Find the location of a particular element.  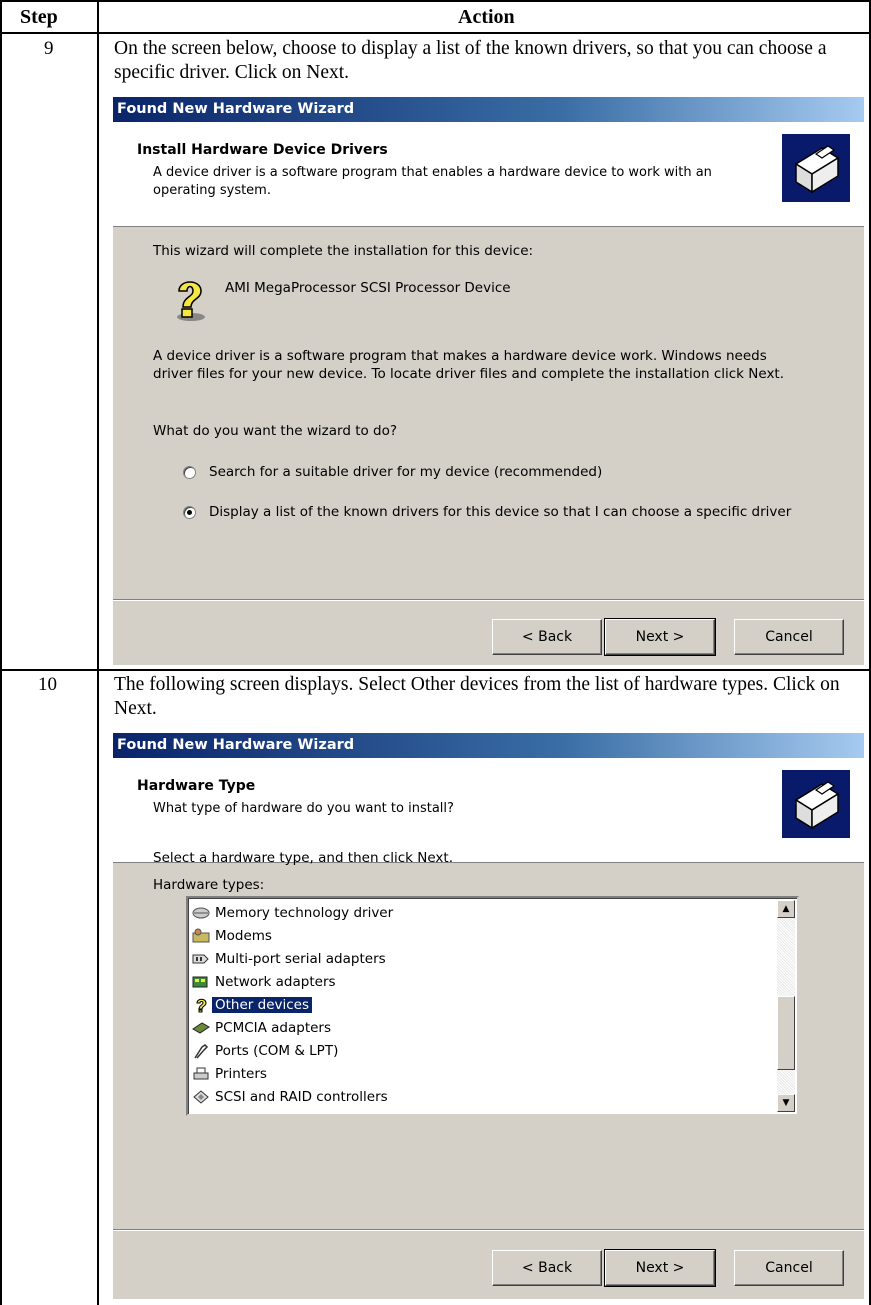

list-item: Printers is located at coordinates (231, 1074).